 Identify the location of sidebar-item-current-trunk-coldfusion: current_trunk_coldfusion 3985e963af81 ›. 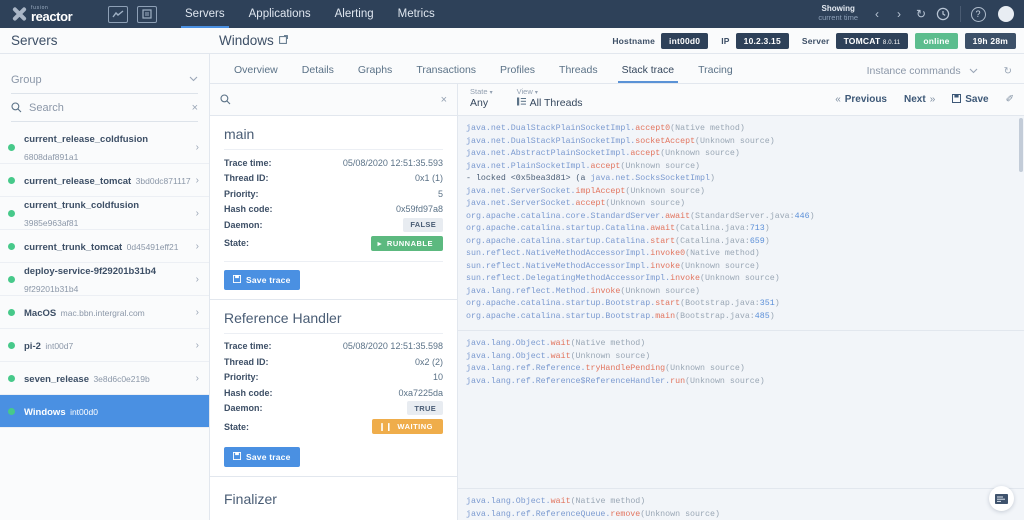
(104, 213).